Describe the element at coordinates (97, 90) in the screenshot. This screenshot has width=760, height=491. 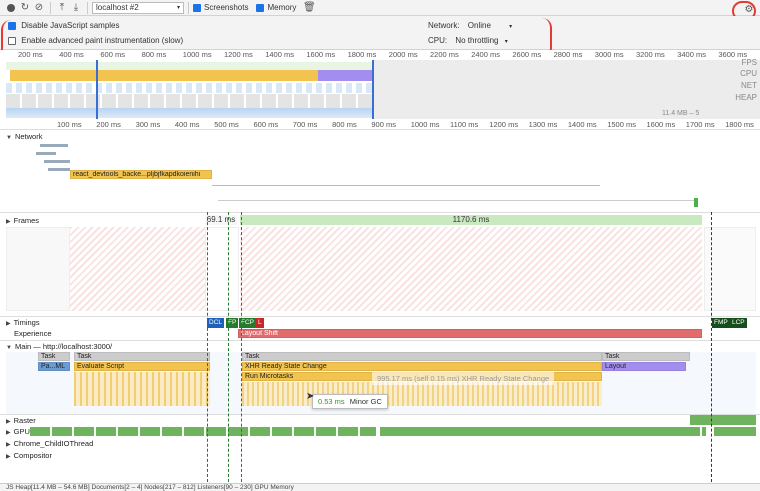
I see `overview-window-left` at that location.